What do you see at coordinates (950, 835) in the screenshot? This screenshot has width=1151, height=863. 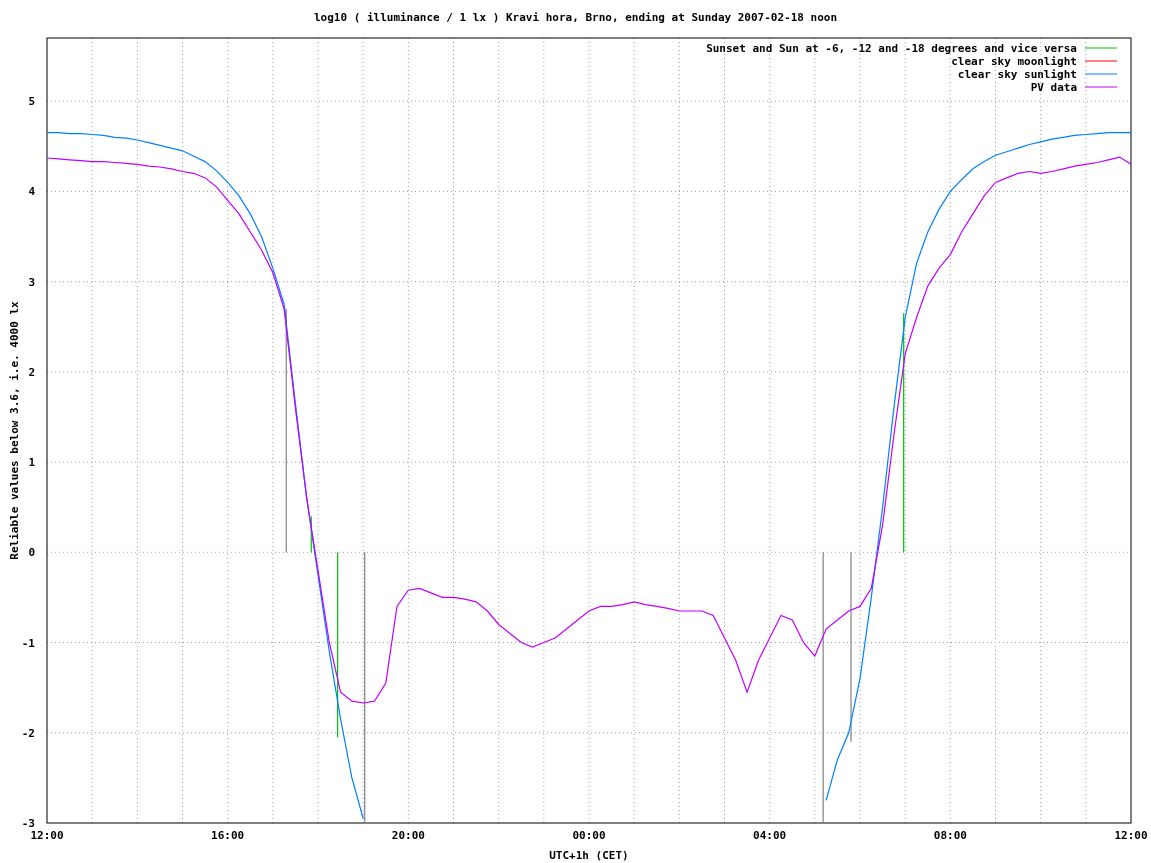 I see `x-tick-label: 08:00` at bounding box center [950, 835].